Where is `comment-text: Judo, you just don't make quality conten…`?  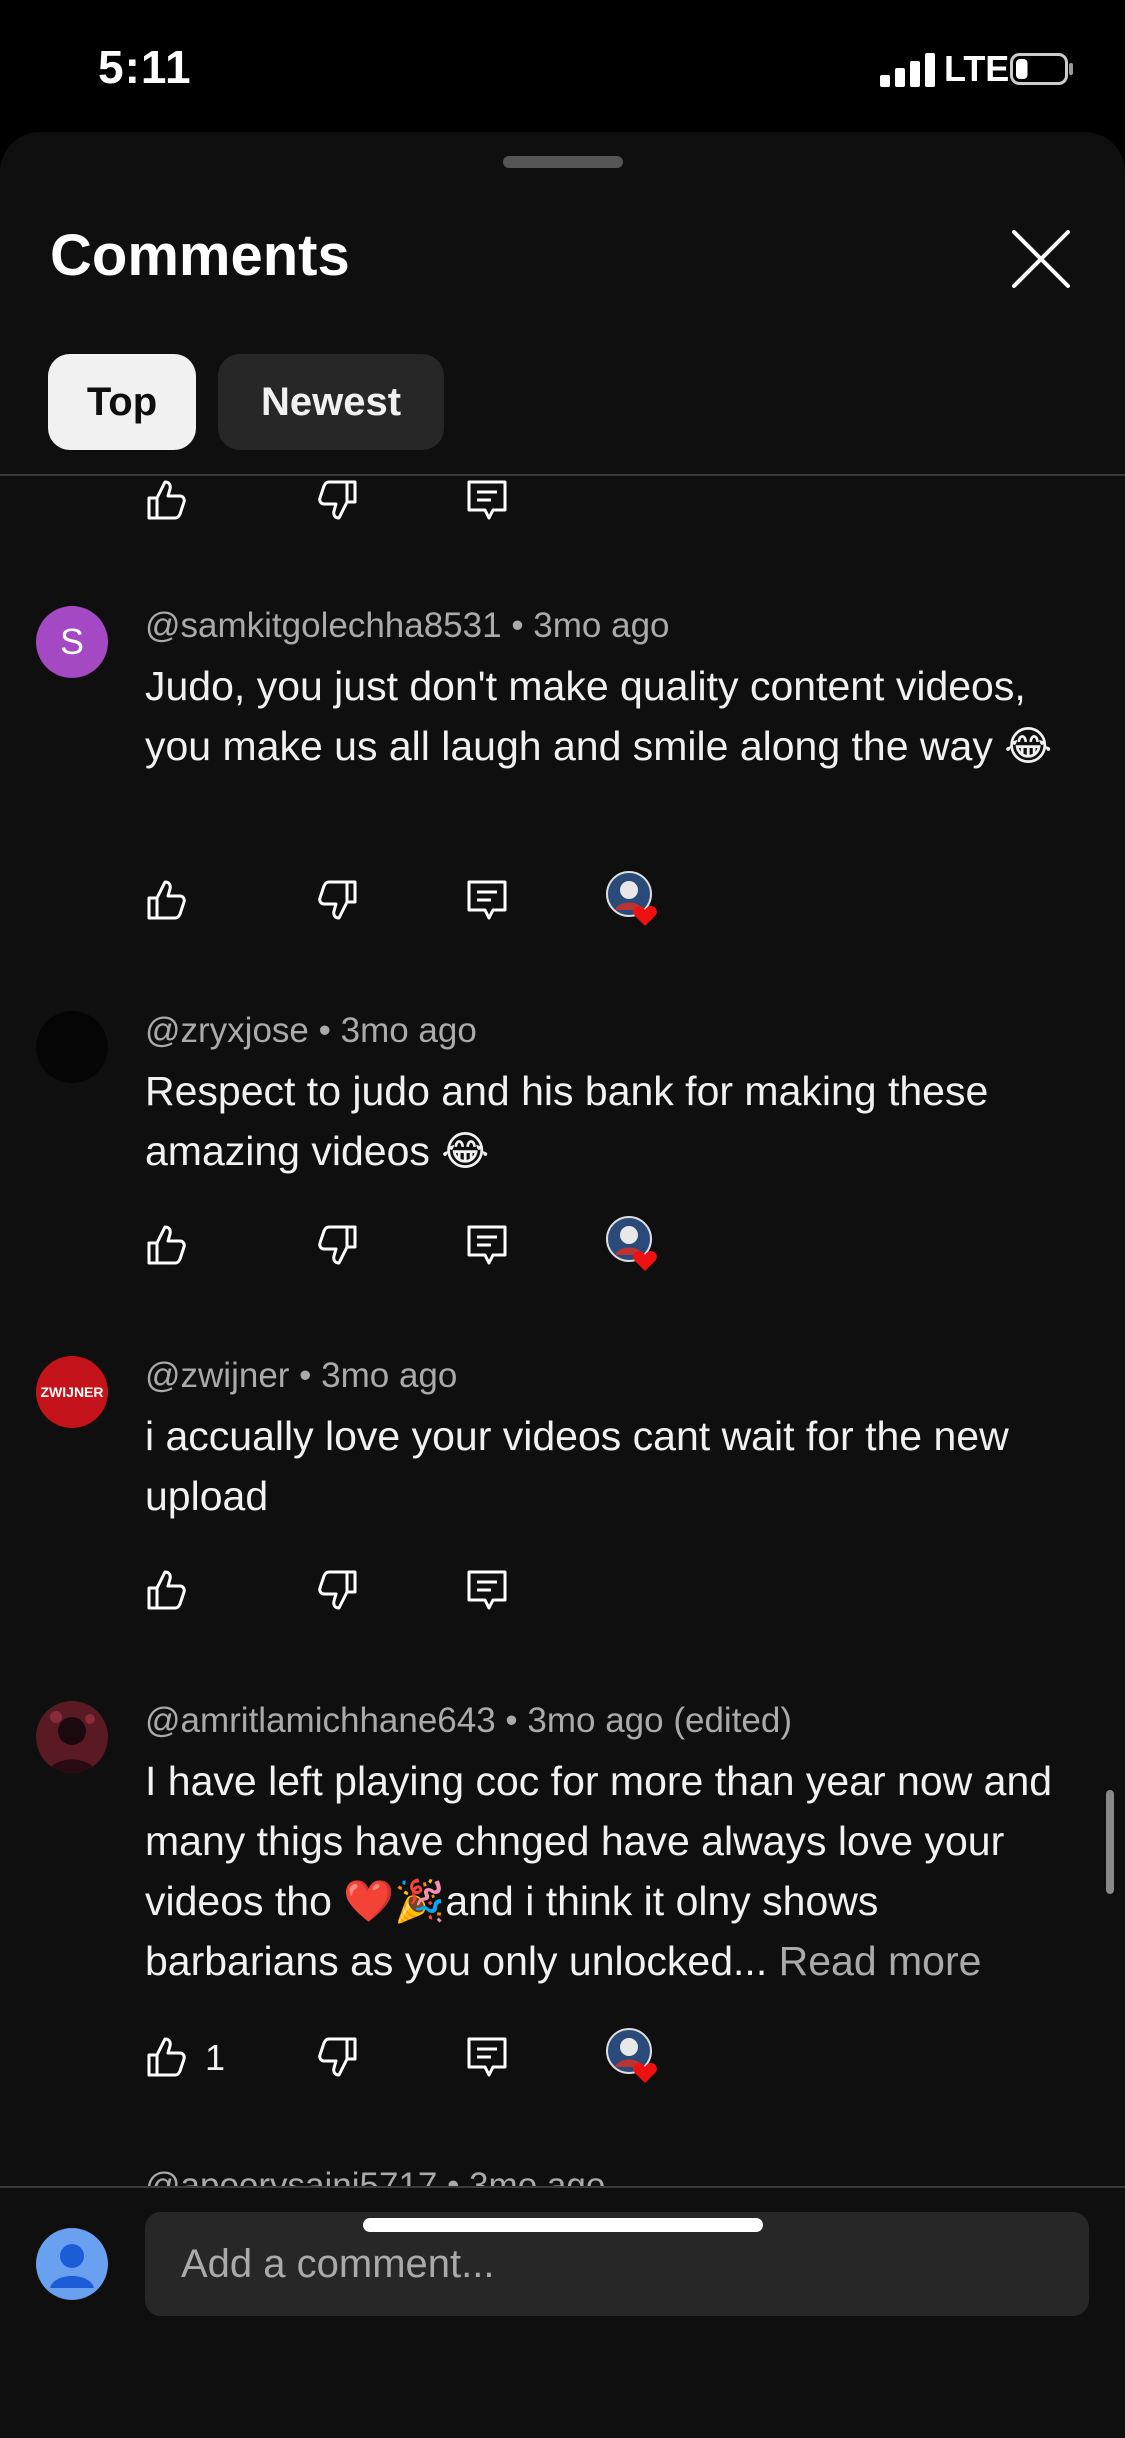
comment-text: Judo, you just don't make quality conten… is located at coordinates (599, 716).